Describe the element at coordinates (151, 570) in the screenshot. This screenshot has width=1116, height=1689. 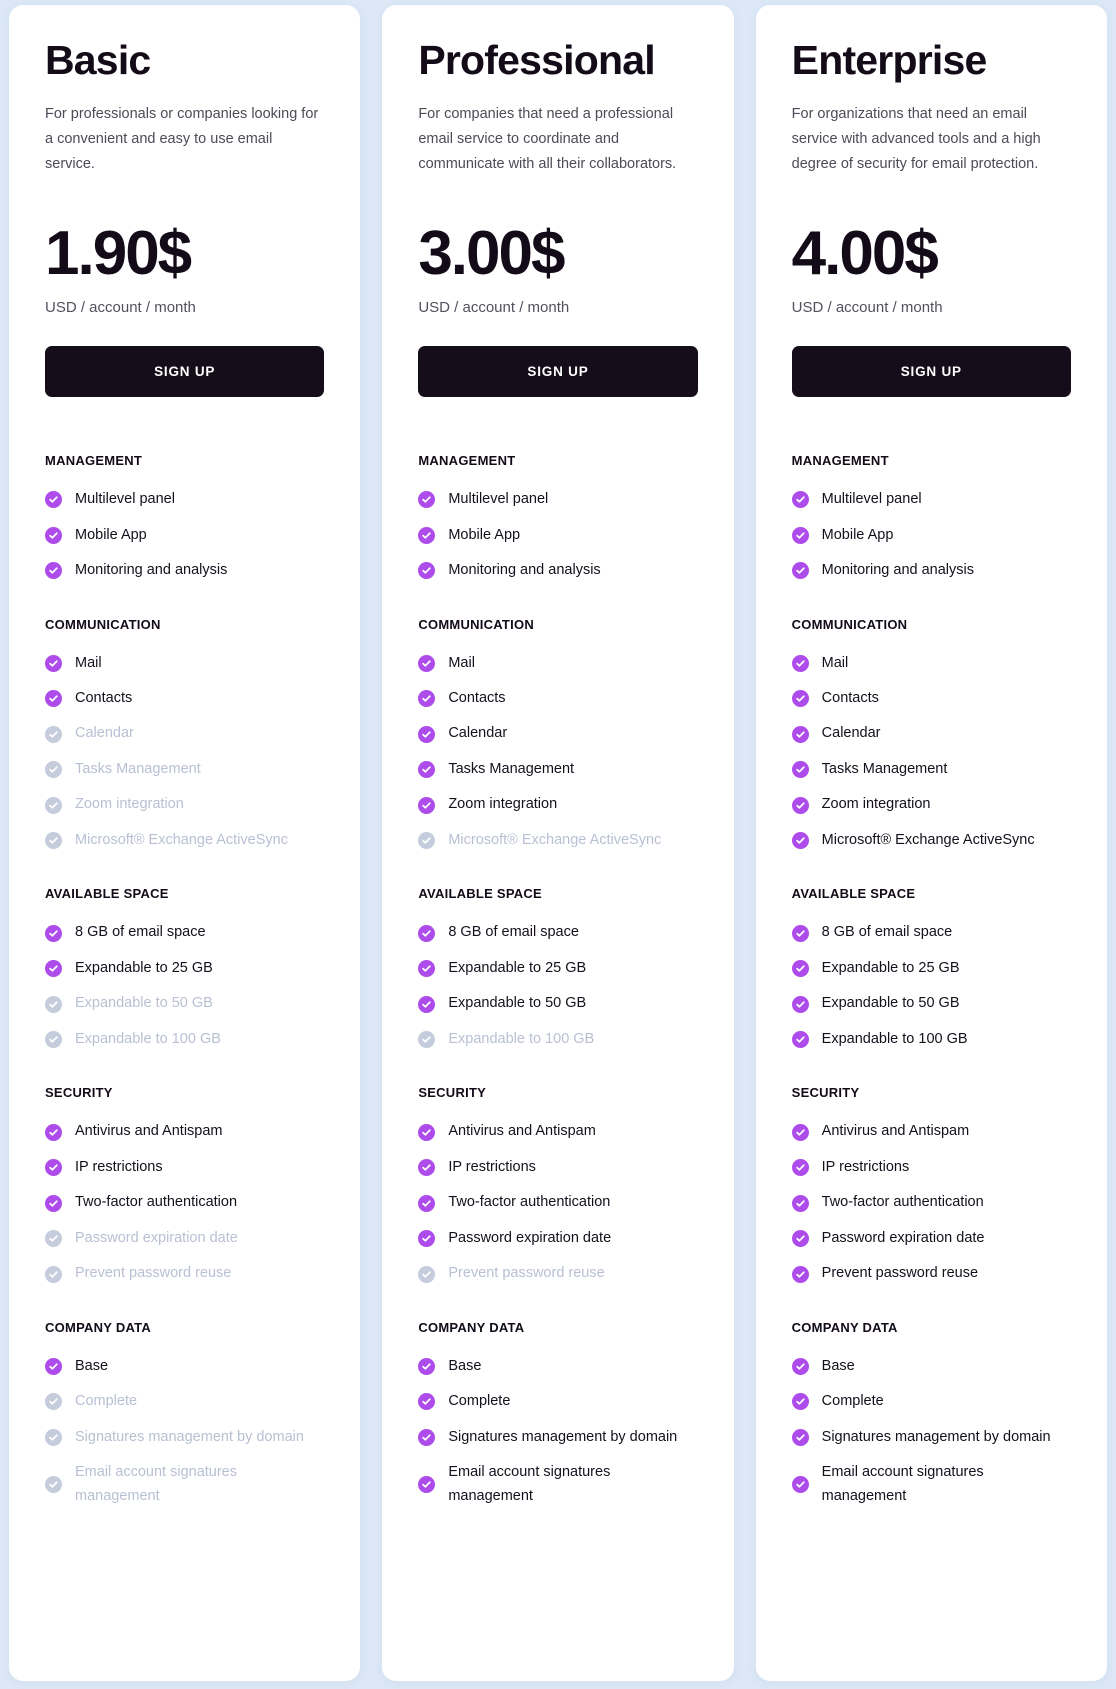
I see `feature-label: Monitoring and analysis` at that location.